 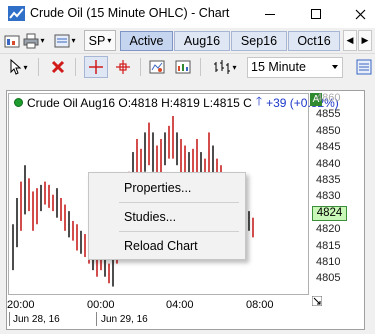 I want to click on maximize-button, so click(x=316, y=14).